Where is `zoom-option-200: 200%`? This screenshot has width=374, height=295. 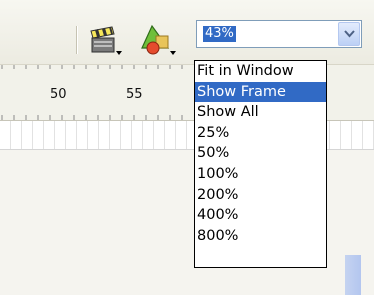 zoom-option-200: 200% is located at coordinates (260, 195).